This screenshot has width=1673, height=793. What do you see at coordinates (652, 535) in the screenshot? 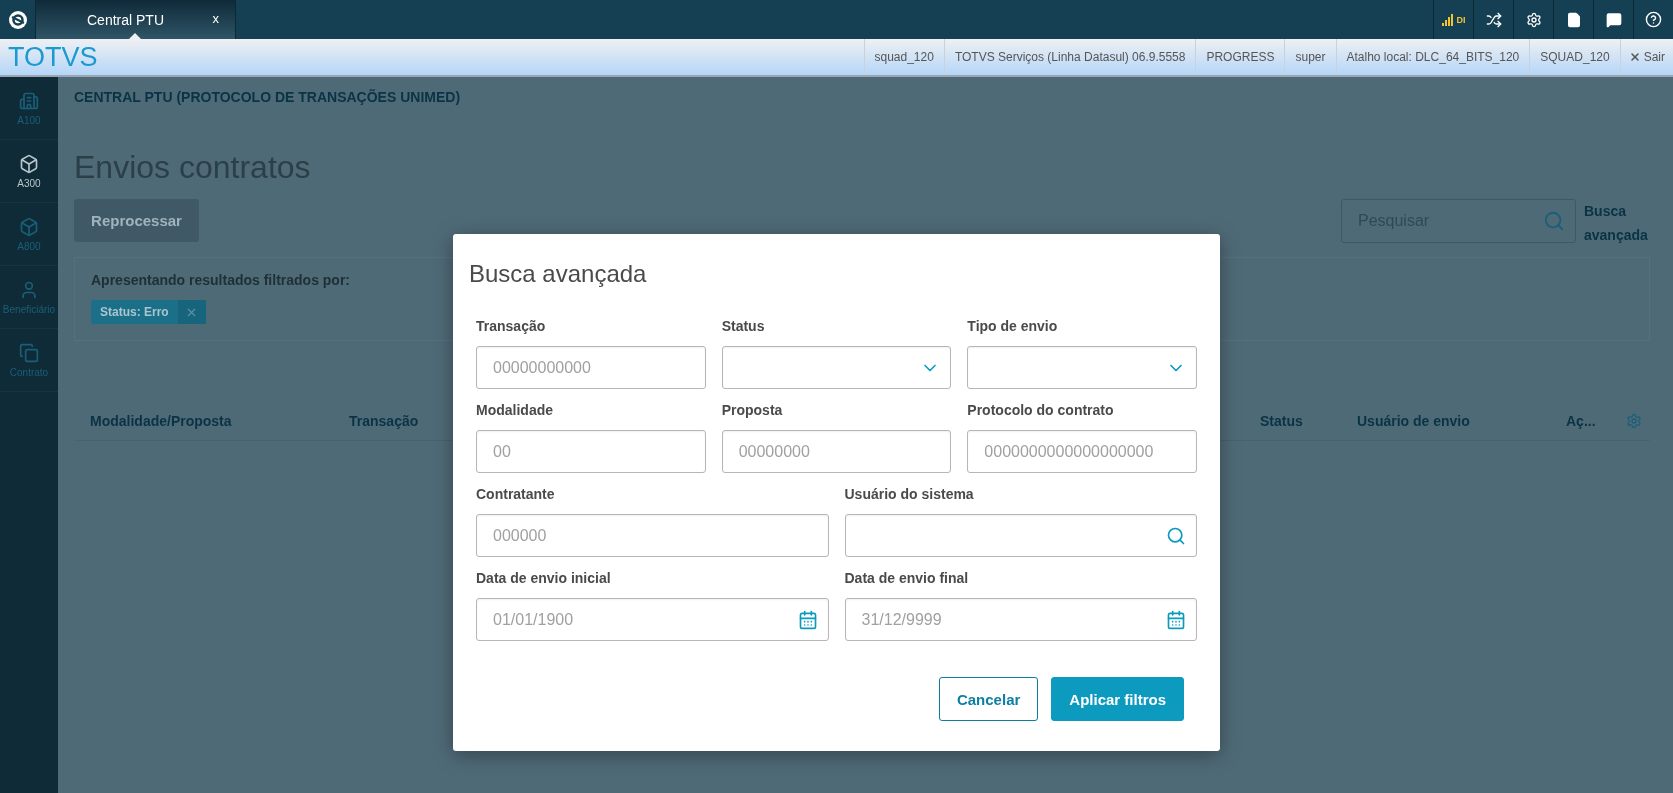
I see `input-field: 000000` at bounding box center [652, 535].